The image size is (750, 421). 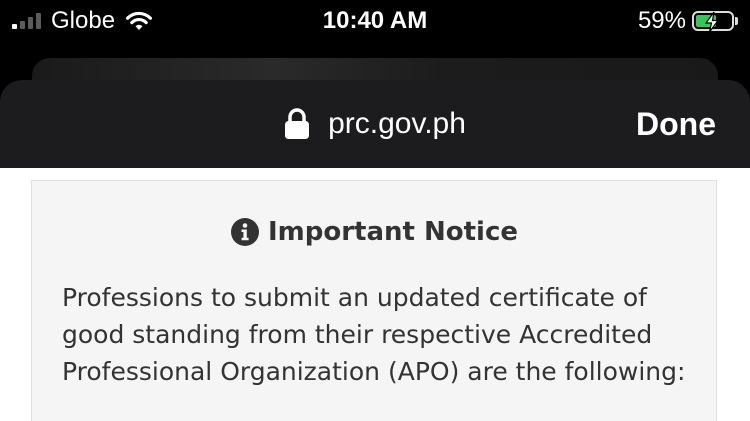 What do you see at coordinates (736, 21) in the screenshot?
I see `battery-nub` at bounding box center [736, 21].